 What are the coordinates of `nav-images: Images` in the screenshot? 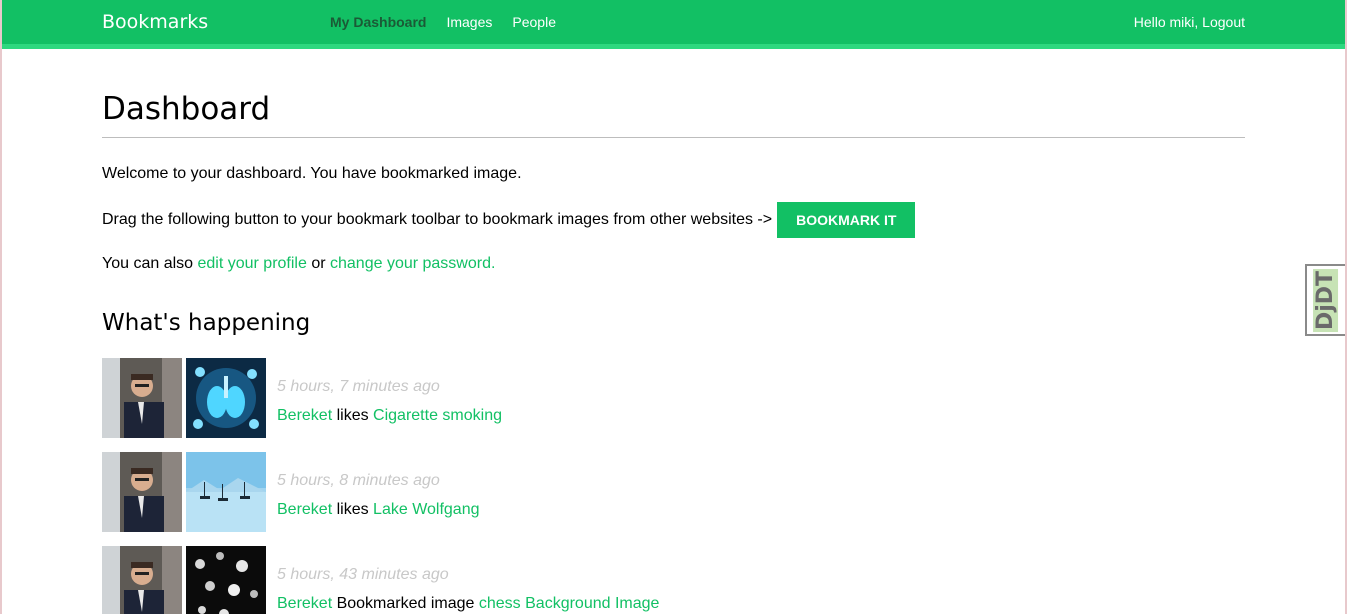 It's located at (469, 22).